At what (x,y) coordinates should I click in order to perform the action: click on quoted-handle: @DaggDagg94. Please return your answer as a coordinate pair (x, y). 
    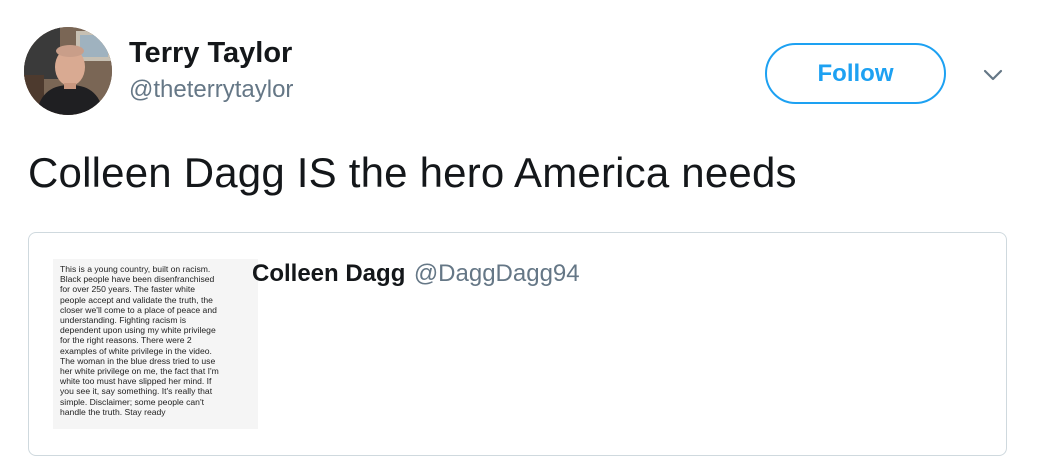
    Looking at the image, I should click on (497, 273).